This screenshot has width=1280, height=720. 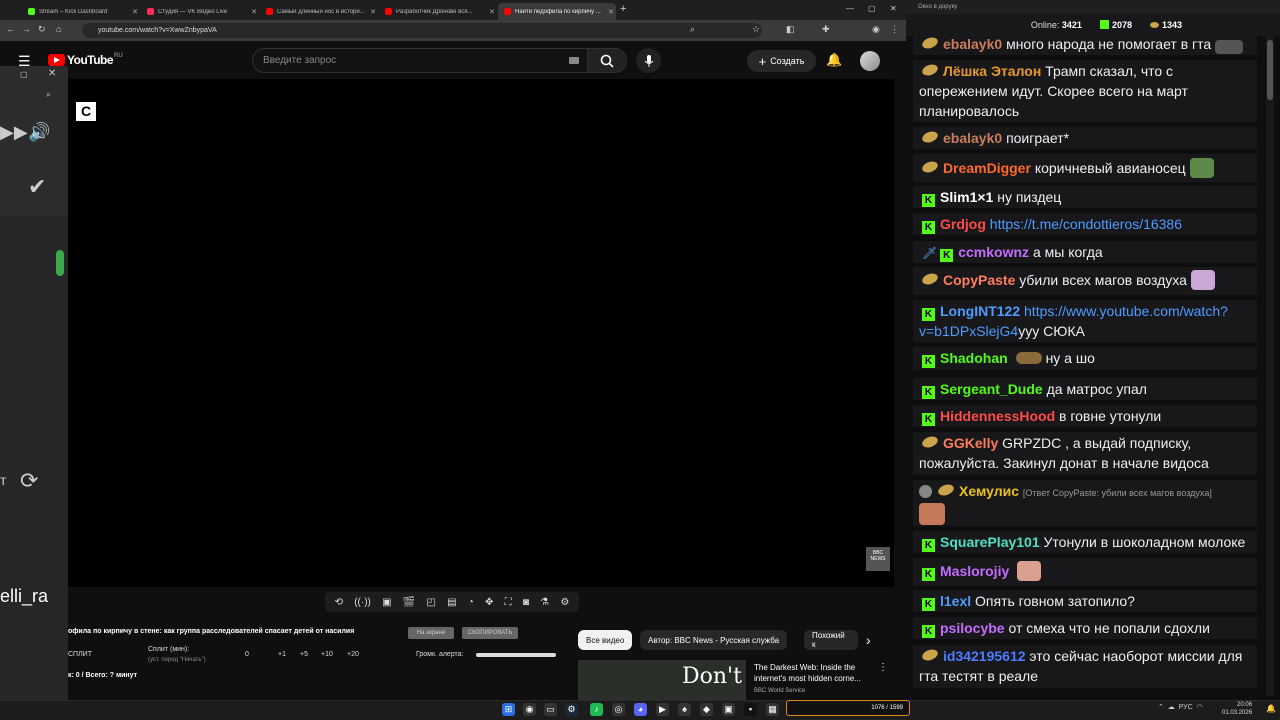 What do you see at coordinates (706, 709) in the screenshot?
I see `app-icon: ◆` at bounding box center [706, 709].